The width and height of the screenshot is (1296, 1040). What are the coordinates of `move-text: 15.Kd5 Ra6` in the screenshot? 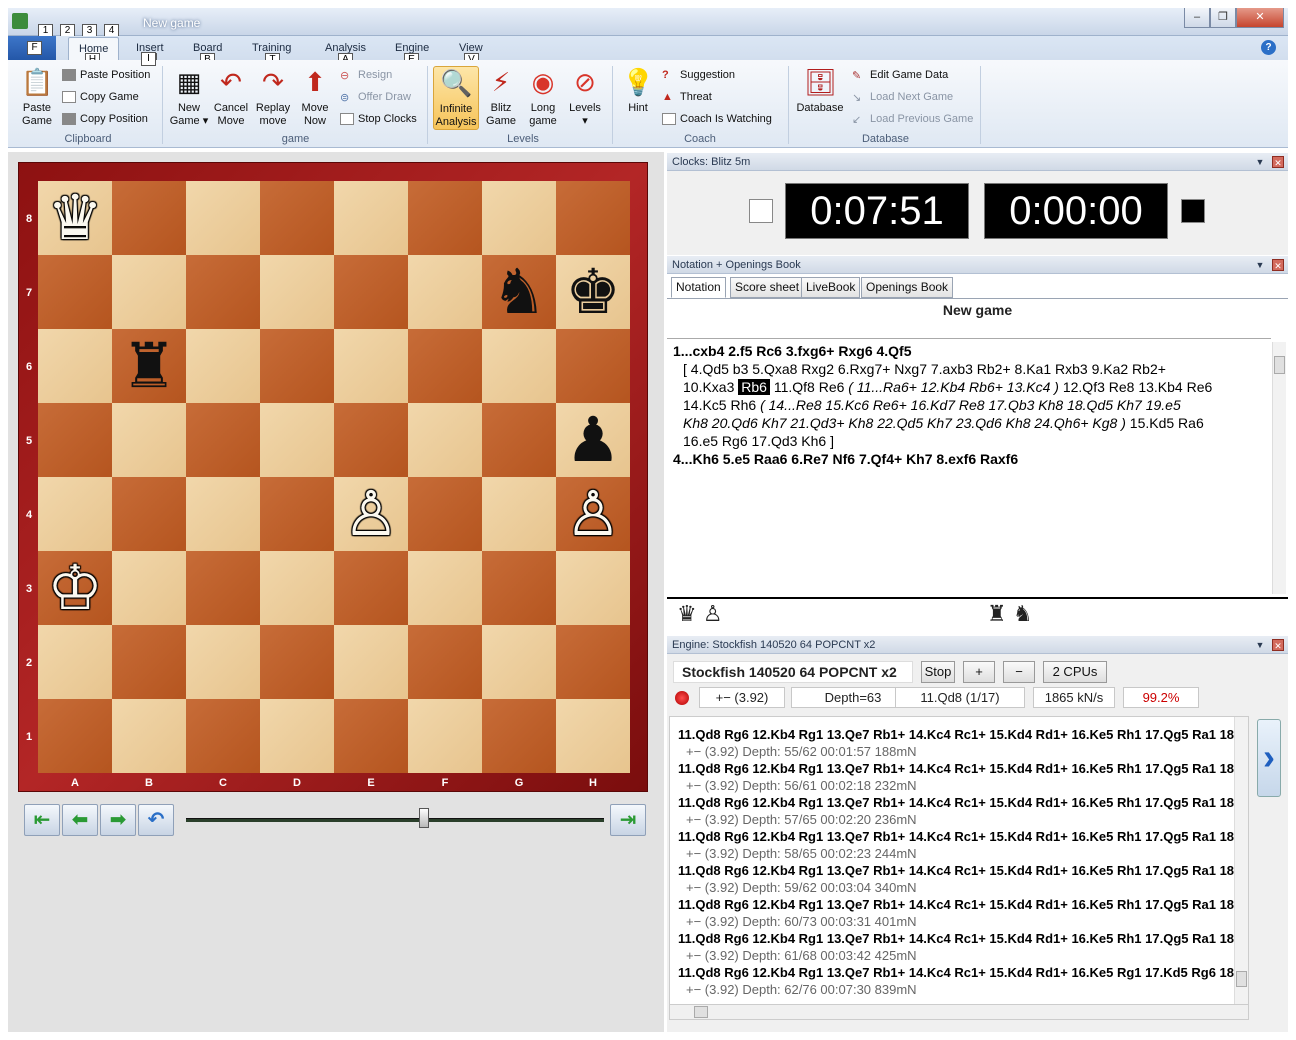 It's located at (1167, 423).